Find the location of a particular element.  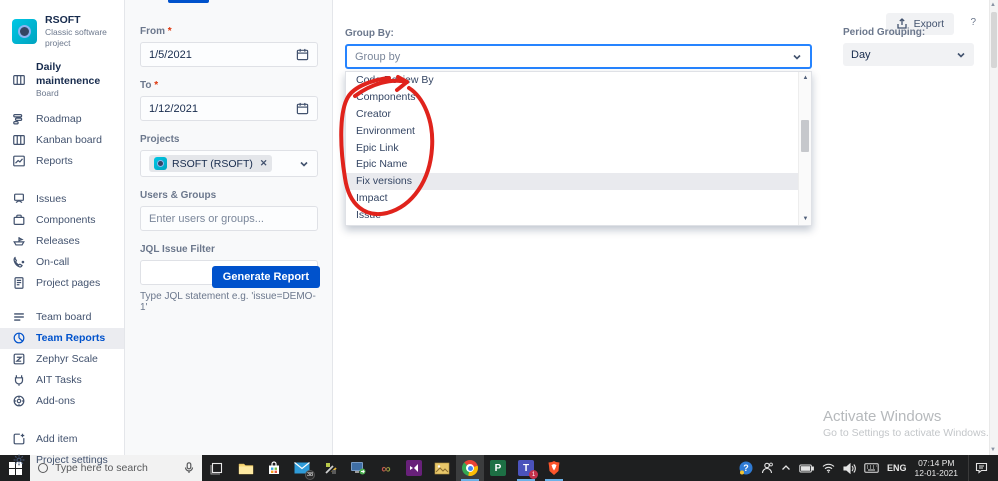

help-icon: ? is located at coordinates (746, 468).